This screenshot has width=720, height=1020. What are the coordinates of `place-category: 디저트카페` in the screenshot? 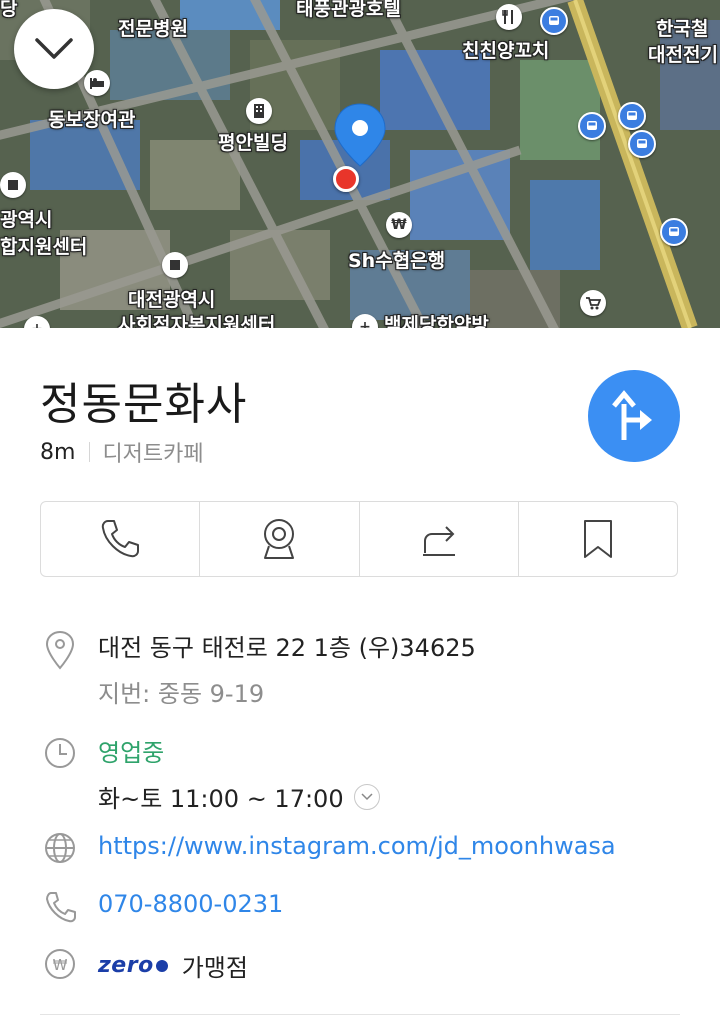 It's located at (153, 454).